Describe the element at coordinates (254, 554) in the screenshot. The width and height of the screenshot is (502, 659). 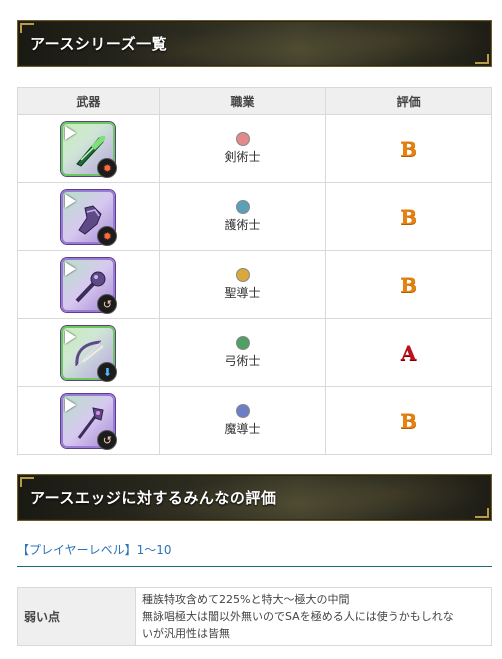
I see `player-level-heading: 【プレイヤーレベル】1〜10` at that location.